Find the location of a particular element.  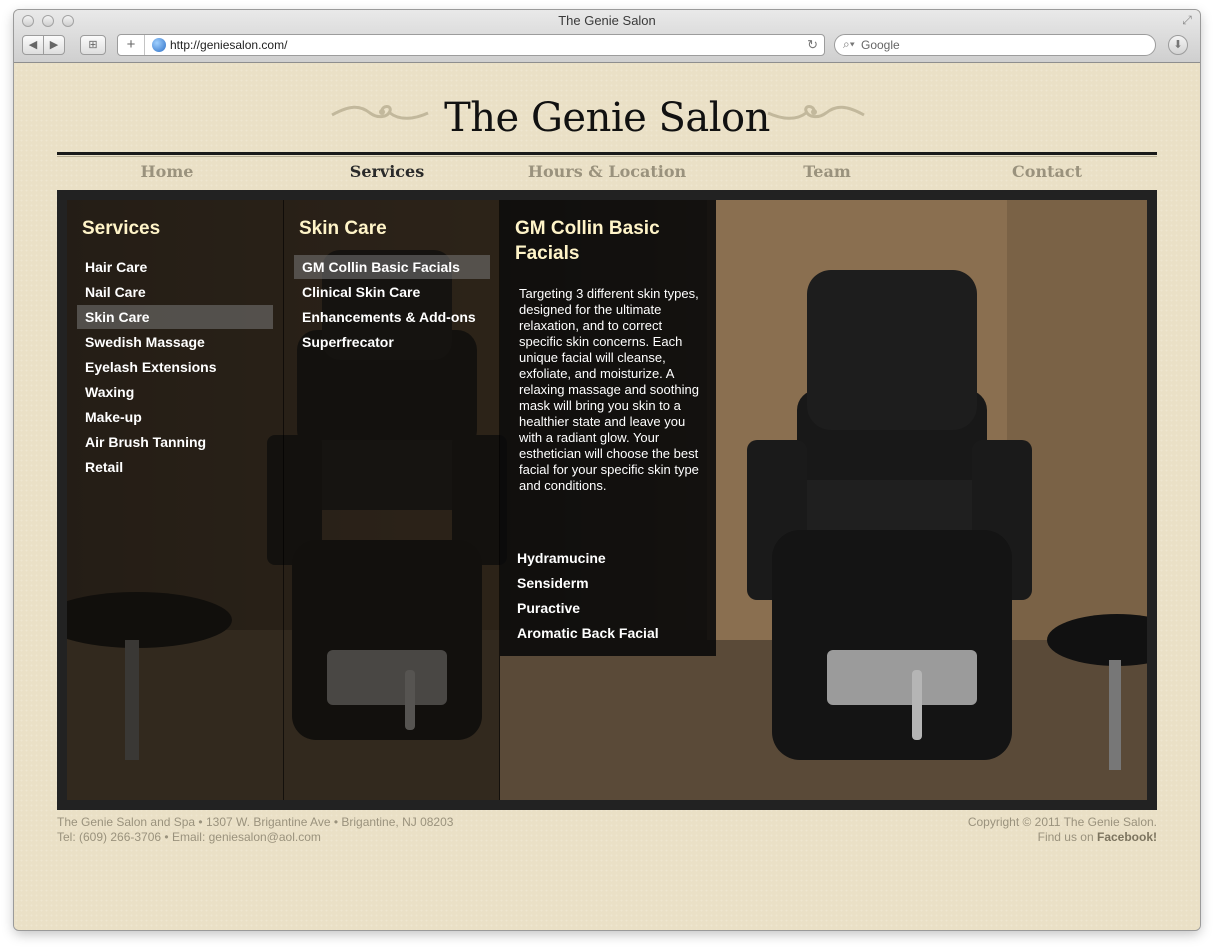

menu-item-aromatic-back-facial: Aromatic Back Facial is located at coordinates (588, 633).